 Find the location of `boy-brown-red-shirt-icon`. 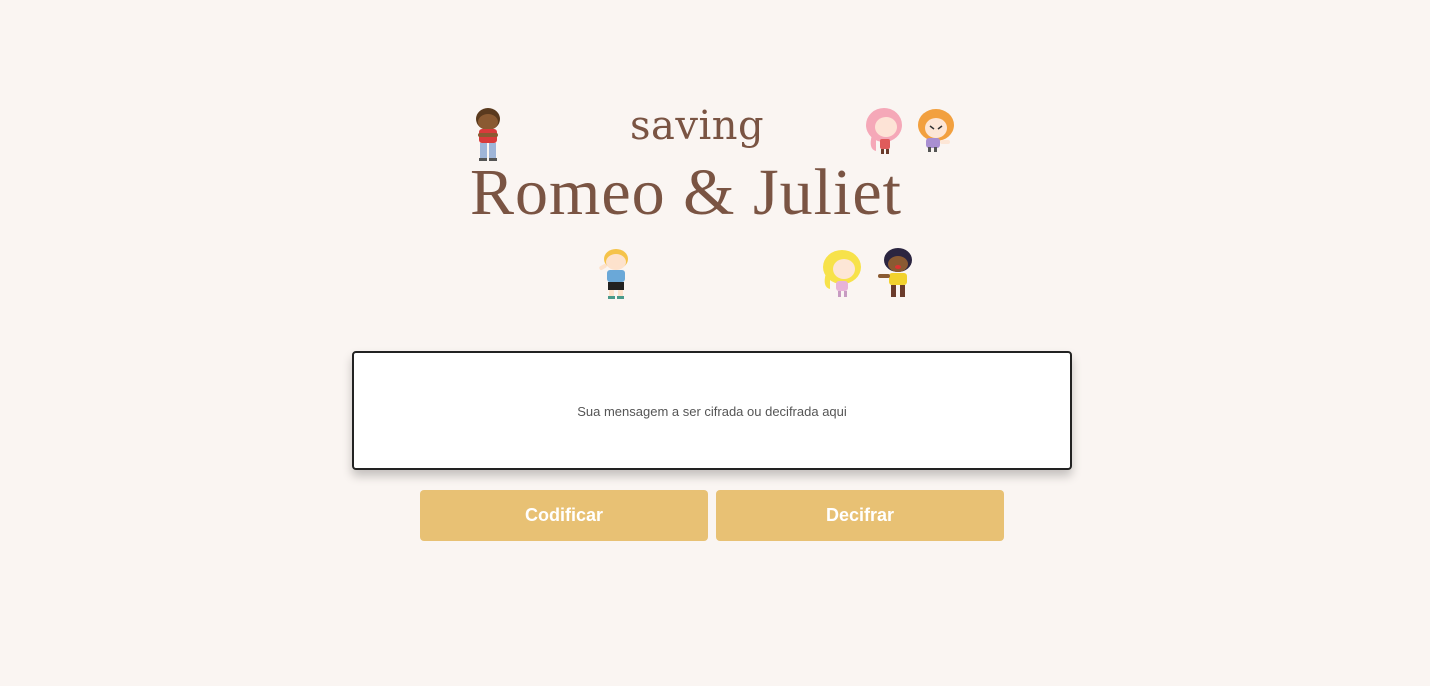

boy-brown-red-shirt-icon is located at coordinates (488, 134).